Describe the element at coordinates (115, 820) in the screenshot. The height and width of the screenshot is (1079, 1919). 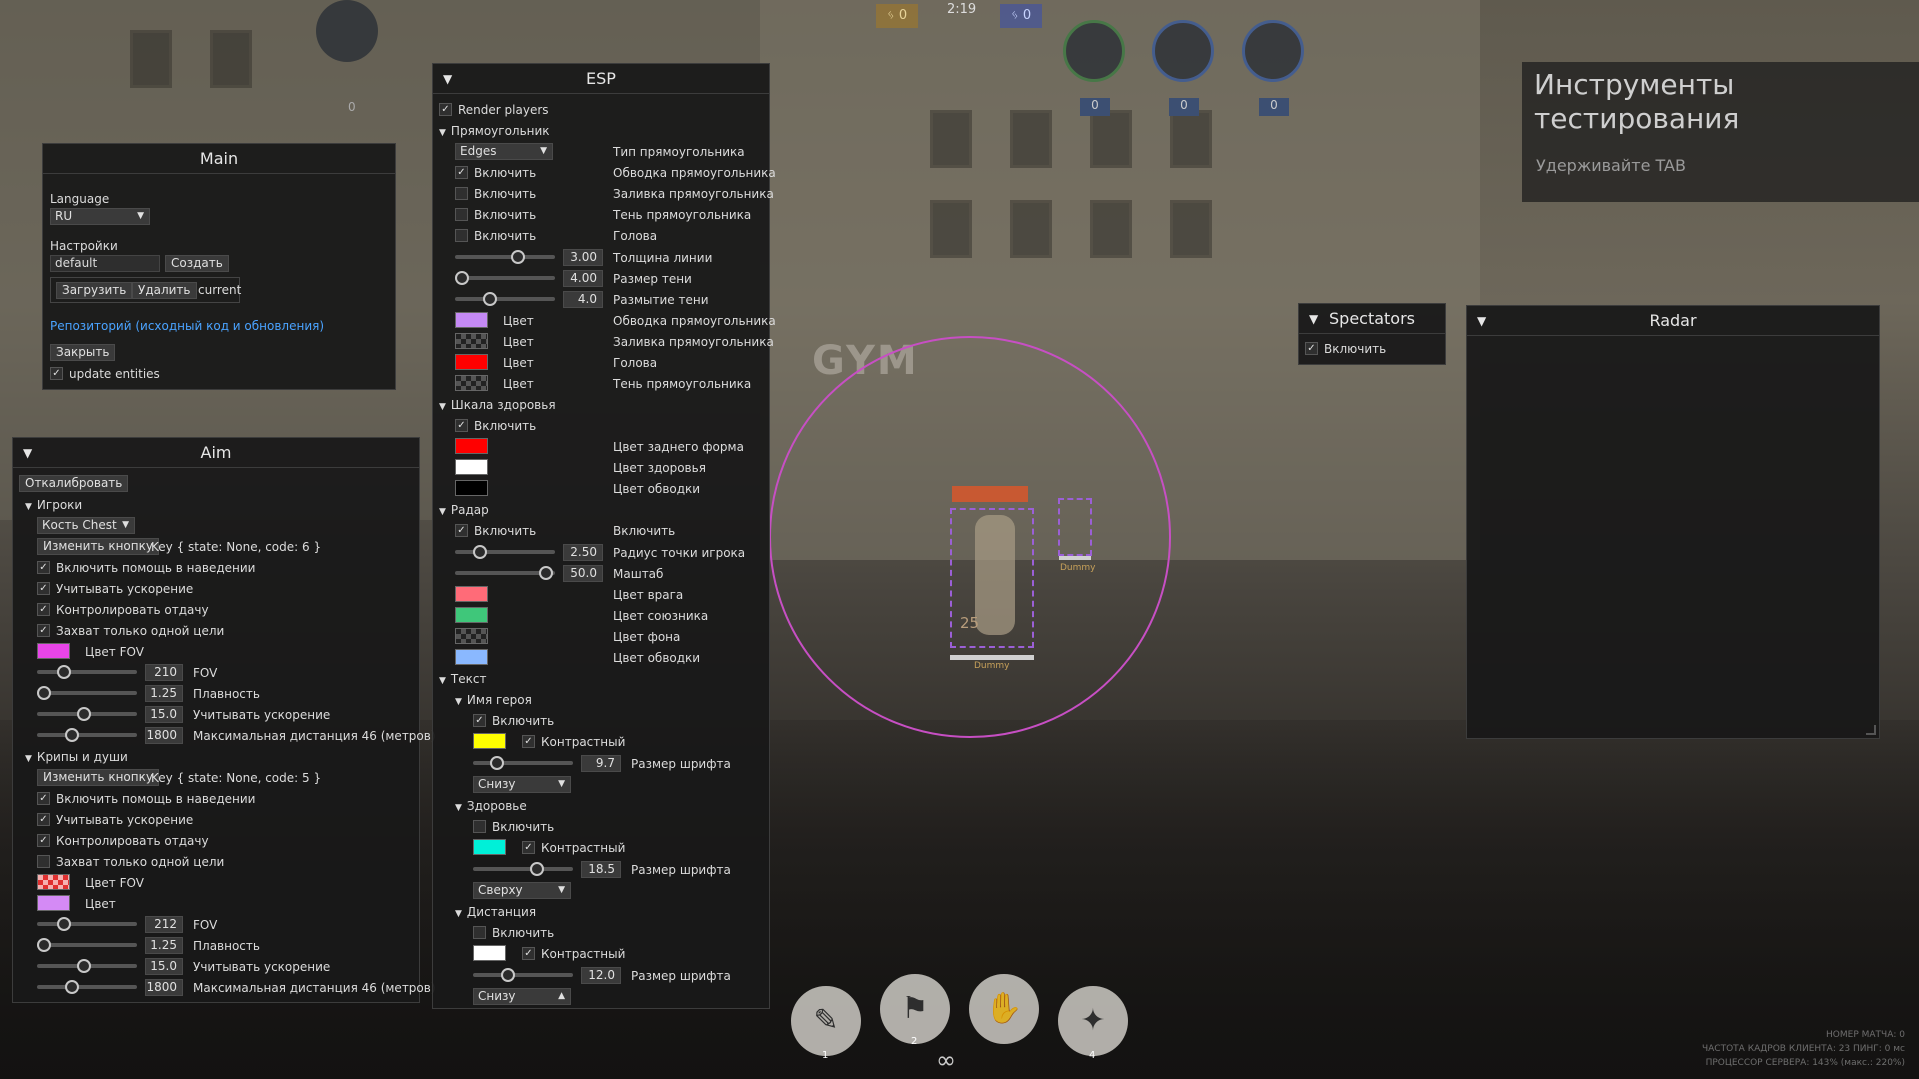
I see `creeps-accel-row: ✓ Учитывать ускорение` at that location.